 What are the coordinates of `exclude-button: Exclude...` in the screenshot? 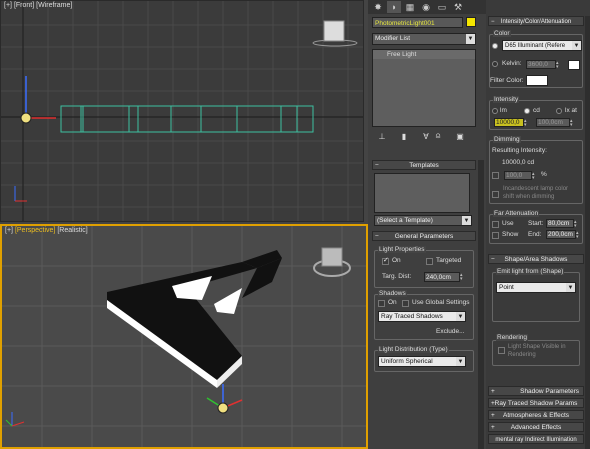 It's located at (450, 331).